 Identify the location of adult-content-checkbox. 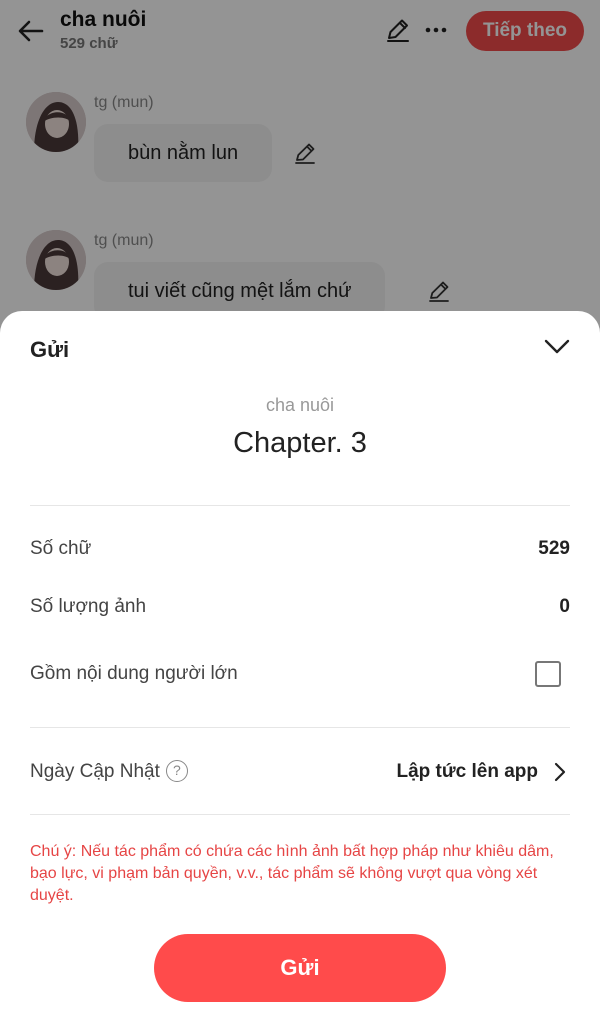
(548, 674).